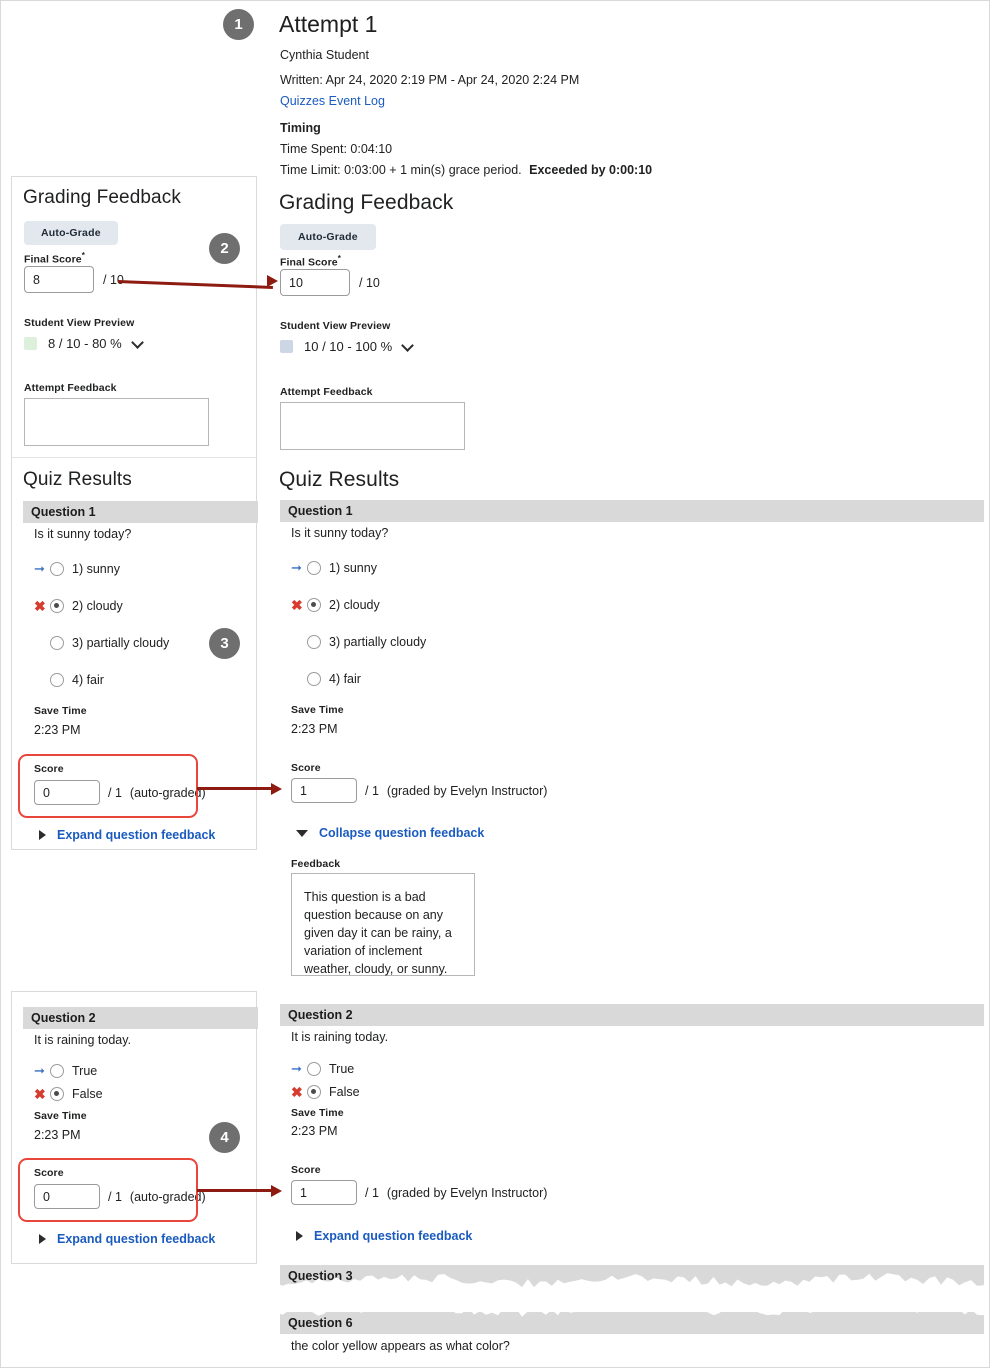 The image size is (990, 1368). Describe the element at coordinates (332, 101) in the screenshot. I see `quizzes-event-log-link: Quizzes Event Log` at that location.